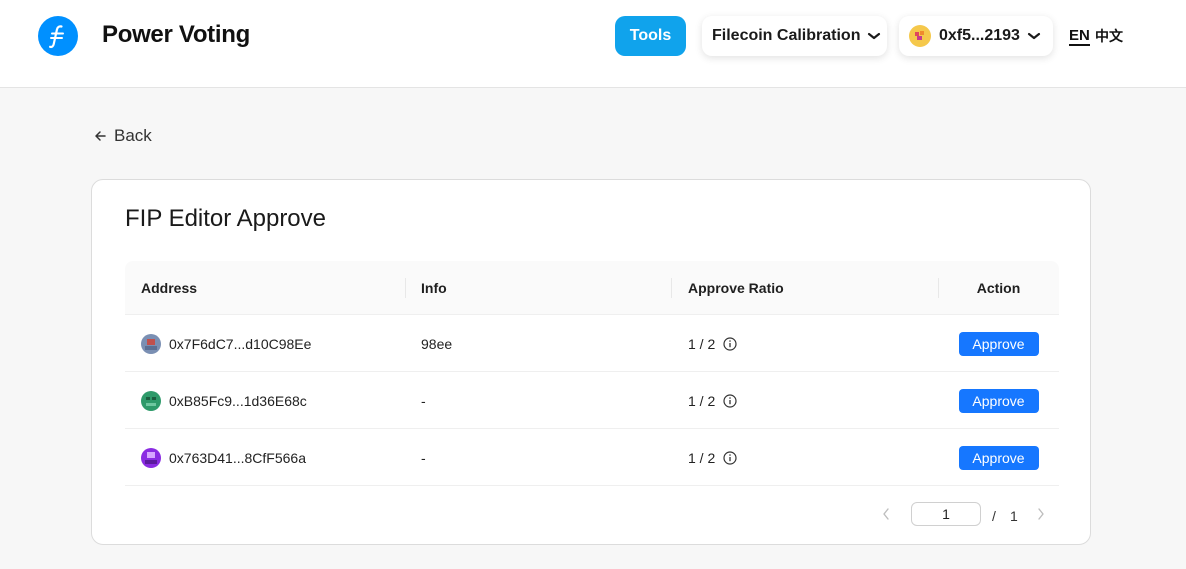 The height and width of the screenshot is (569, 1186). Describe the element at coordinates (201, 457) in the screenshot. I see `address-start: 0x763D41` at that location.